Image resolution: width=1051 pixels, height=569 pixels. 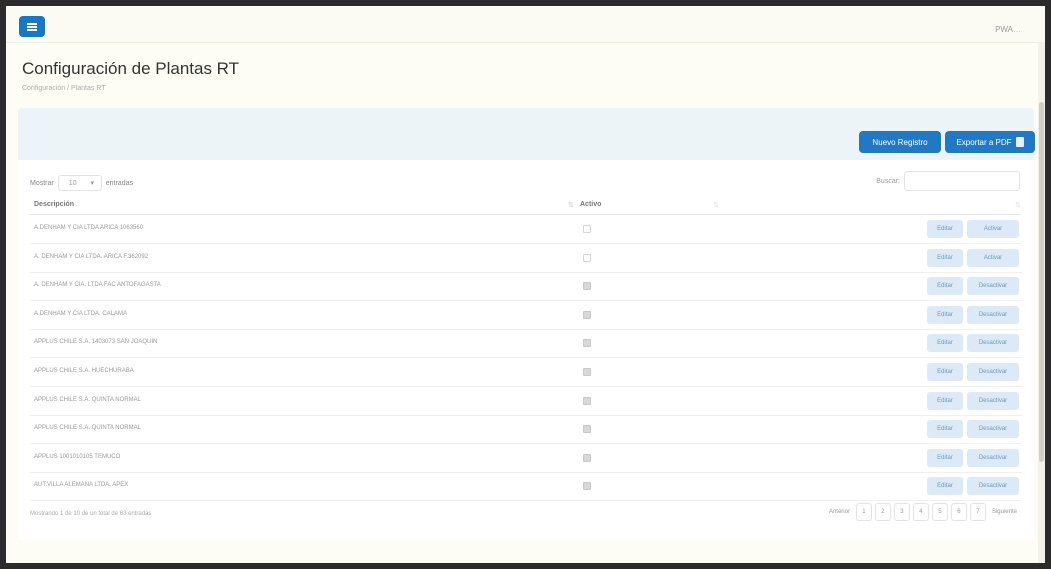 What do you see at coordinates (590, 204) in the screenshot?
I see `column-header-active: Activo` at bounding box center [590, 204].